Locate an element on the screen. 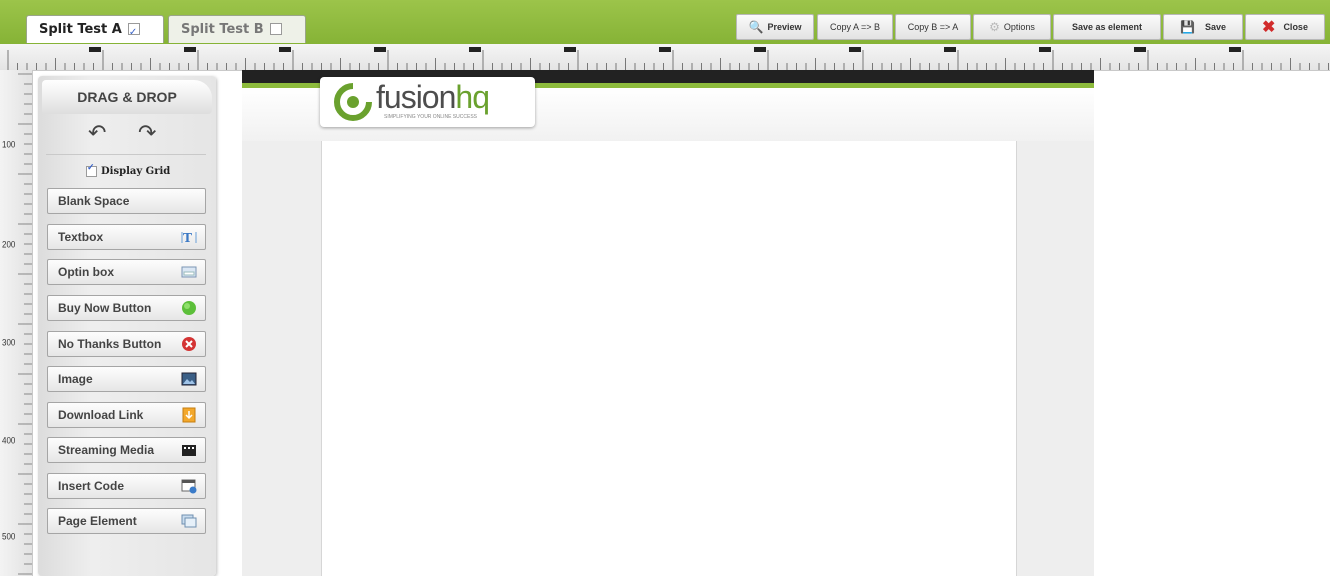  tool-page-element: Page Element is located at coordinates (126, 521).